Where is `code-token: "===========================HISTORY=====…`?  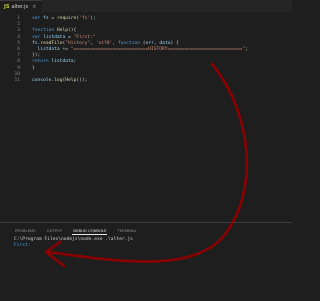 code-token: "===========================HISTORY=====… is located at coordinates (158, 49).